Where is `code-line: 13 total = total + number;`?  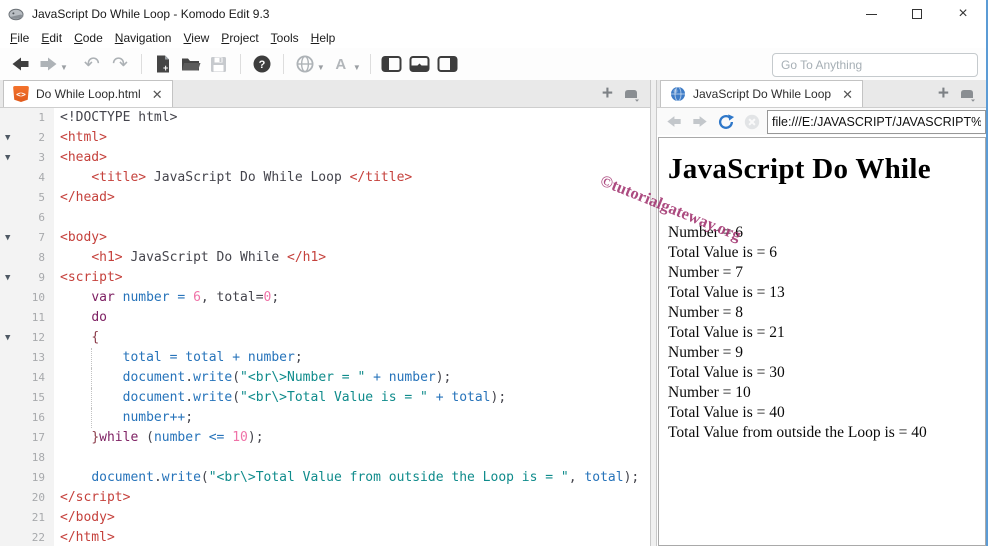 code-line: 13 total = total + number; is located at coordinates (325, 358).